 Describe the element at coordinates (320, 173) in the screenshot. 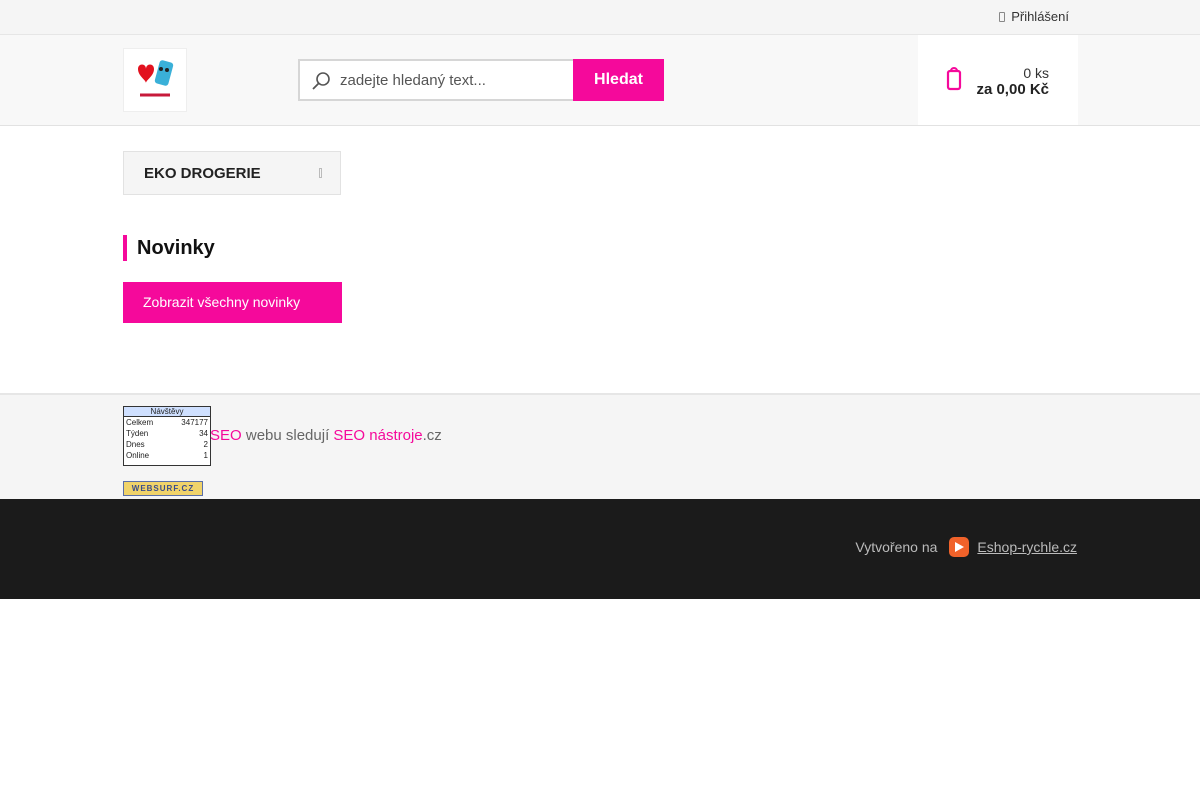

I see `chevron-right-icon` at that location.